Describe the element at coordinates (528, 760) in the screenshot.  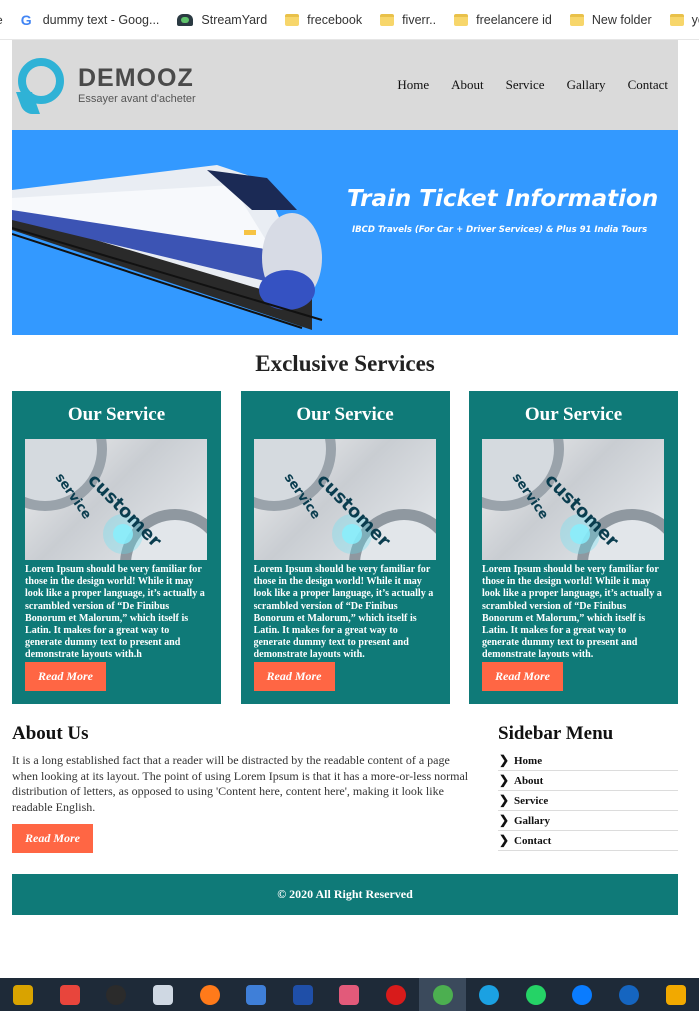
I see `sidebar-item-label: Home` at that location.